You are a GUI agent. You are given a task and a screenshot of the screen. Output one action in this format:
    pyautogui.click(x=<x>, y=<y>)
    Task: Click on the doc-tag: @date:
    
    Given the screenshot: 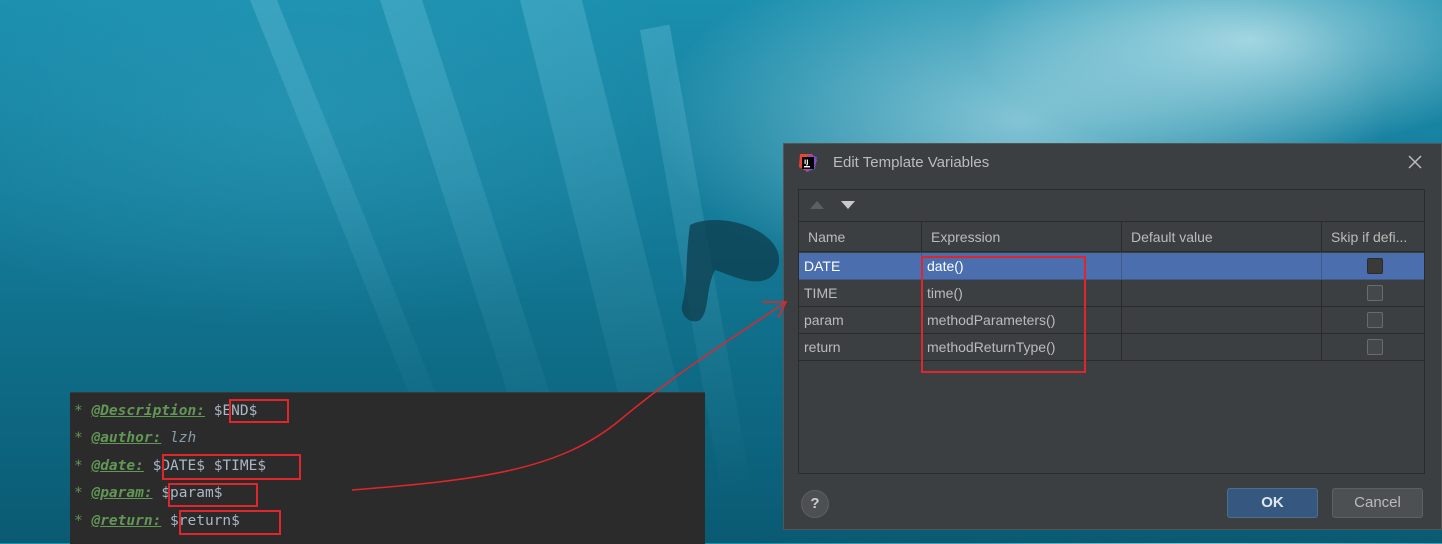 What is the action you would take?
    pyautogui.click(x=117, y=466)
    